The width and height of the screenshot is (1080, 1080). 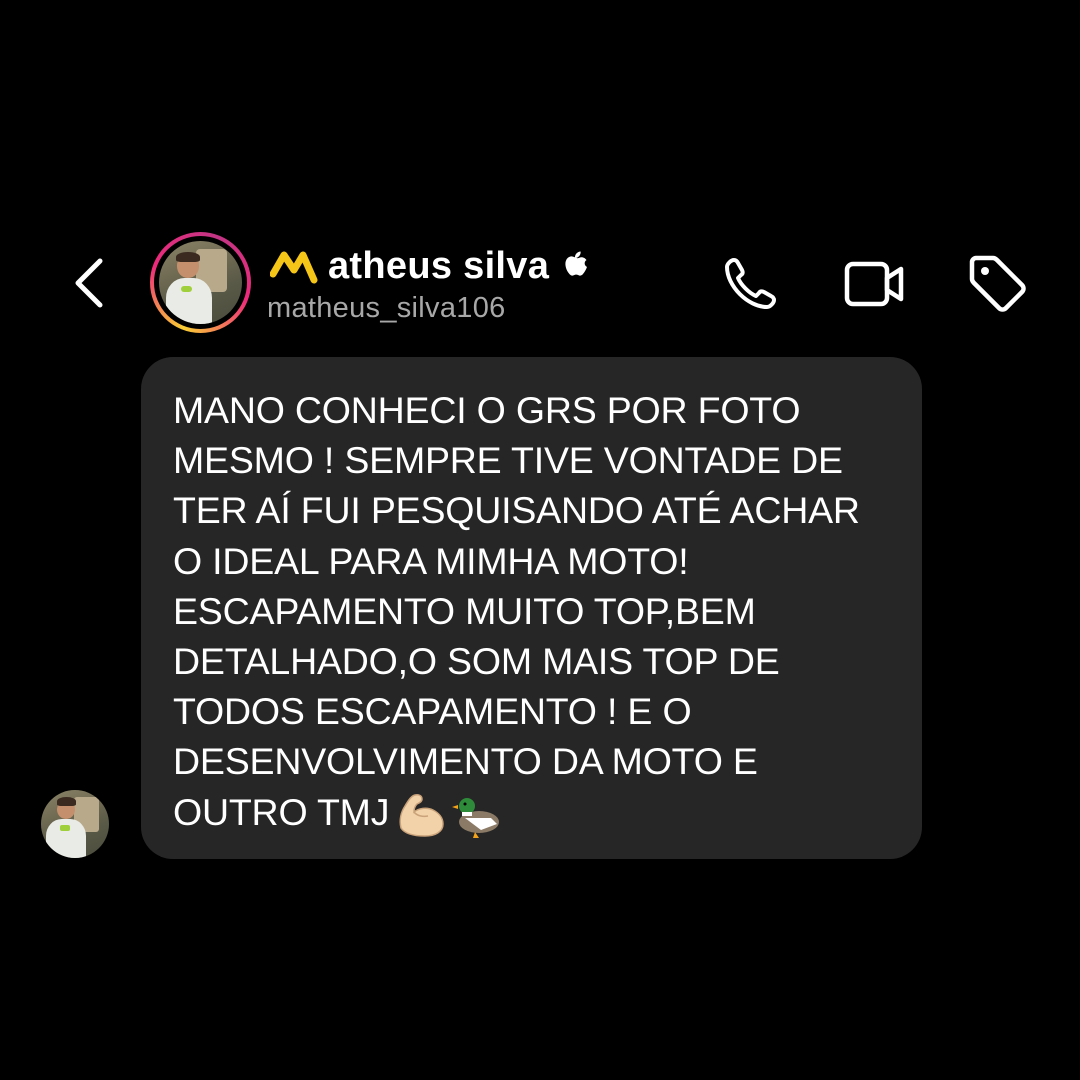 I want to click on profile-avatar-story-ring, so click(x=200, y=282).